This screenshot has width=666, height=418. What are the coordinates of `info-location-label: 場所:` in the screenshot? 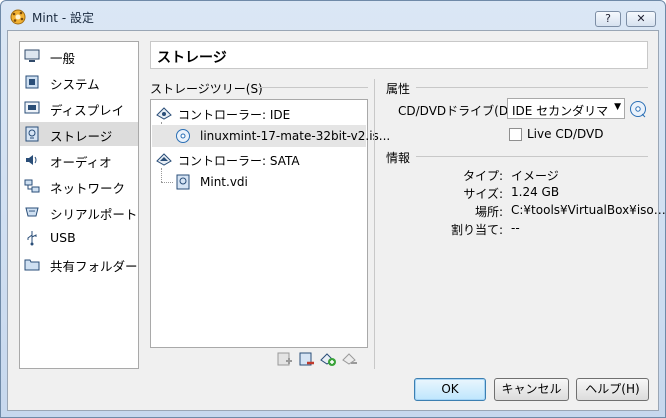 It's located at (488, 212).